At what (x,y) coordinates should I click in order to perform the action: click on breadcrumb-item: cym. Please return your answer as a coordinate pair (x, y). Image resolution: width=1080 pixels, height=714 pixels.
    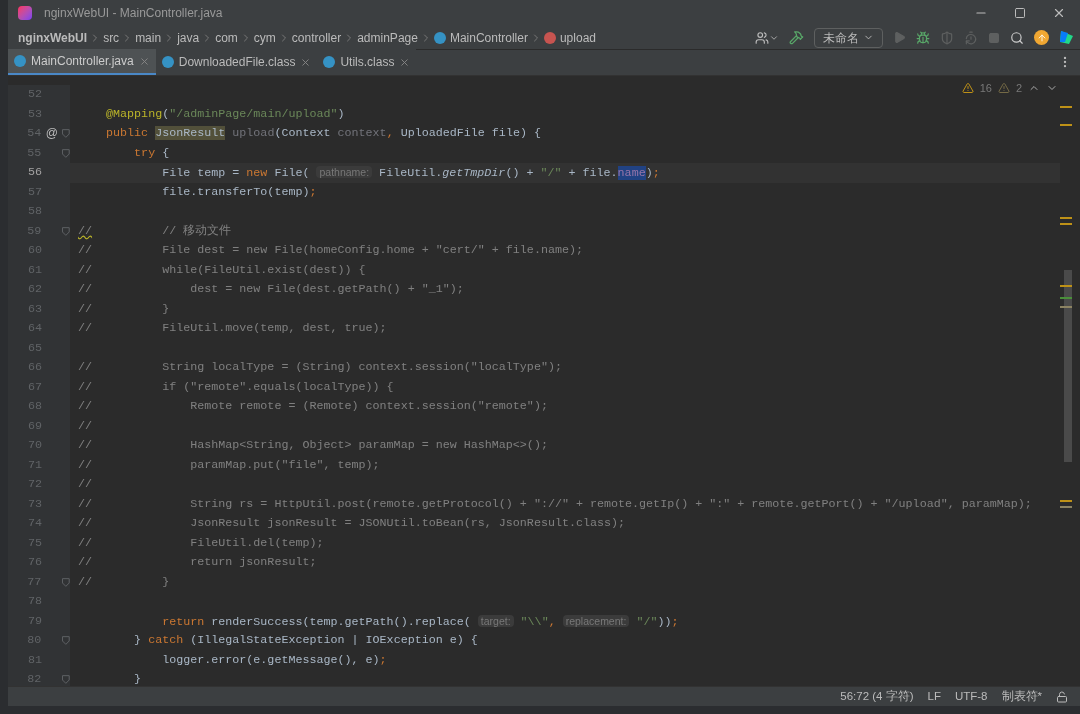
    Looking at the image, I should click on (264, 37).